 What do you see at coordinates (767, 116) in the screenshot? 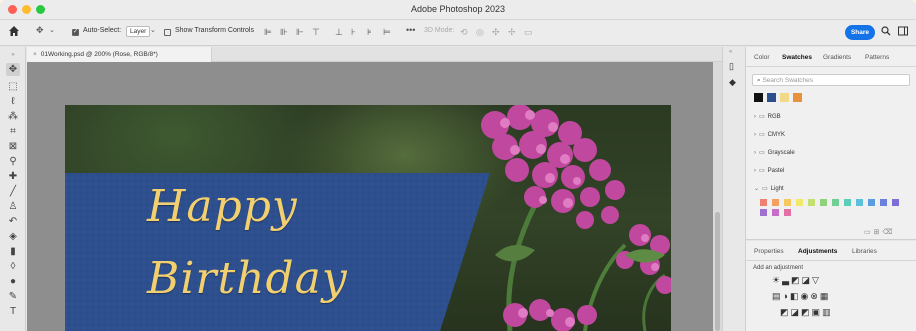
I see `swatch-group-rgb: › ▭ RGB` at bounding box center [767, 116].